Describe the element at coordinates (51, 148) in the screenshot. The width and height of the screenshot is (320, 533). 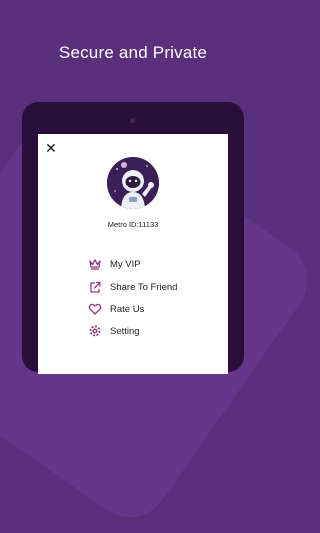
I see `close-icon: ✕` at that location.